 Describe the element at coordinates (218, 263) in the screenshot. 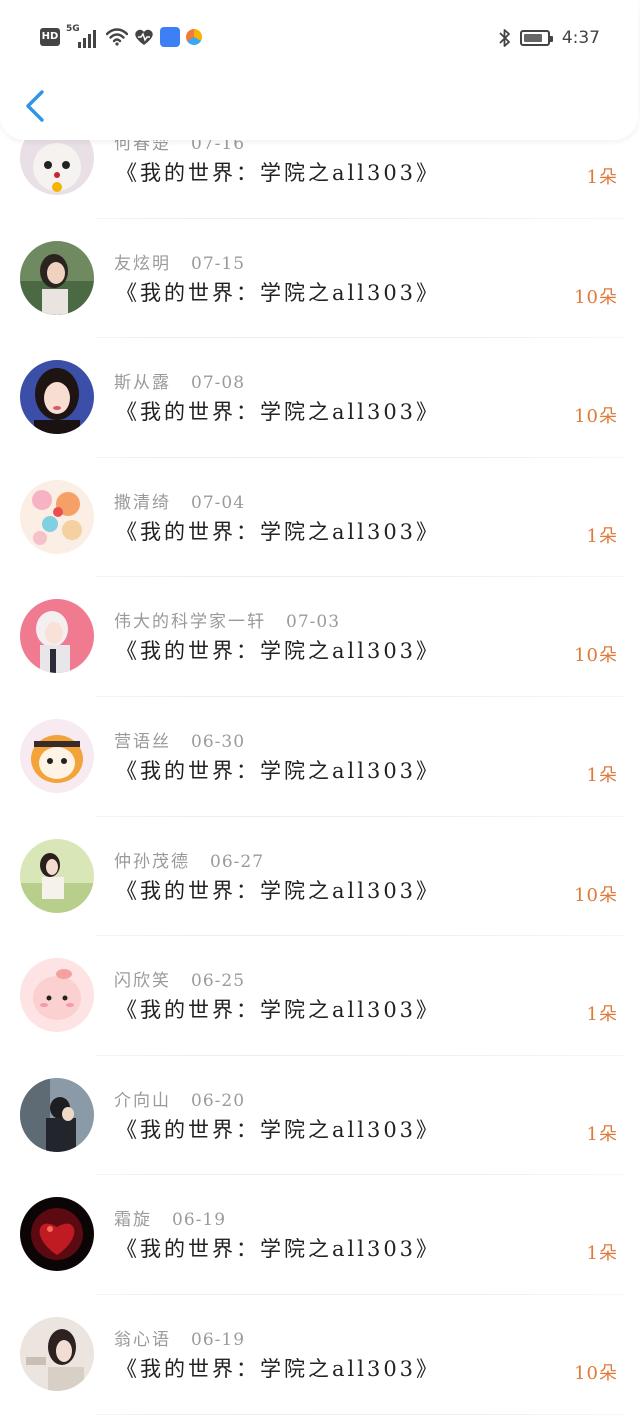

I see `date: 07-15` at that location.